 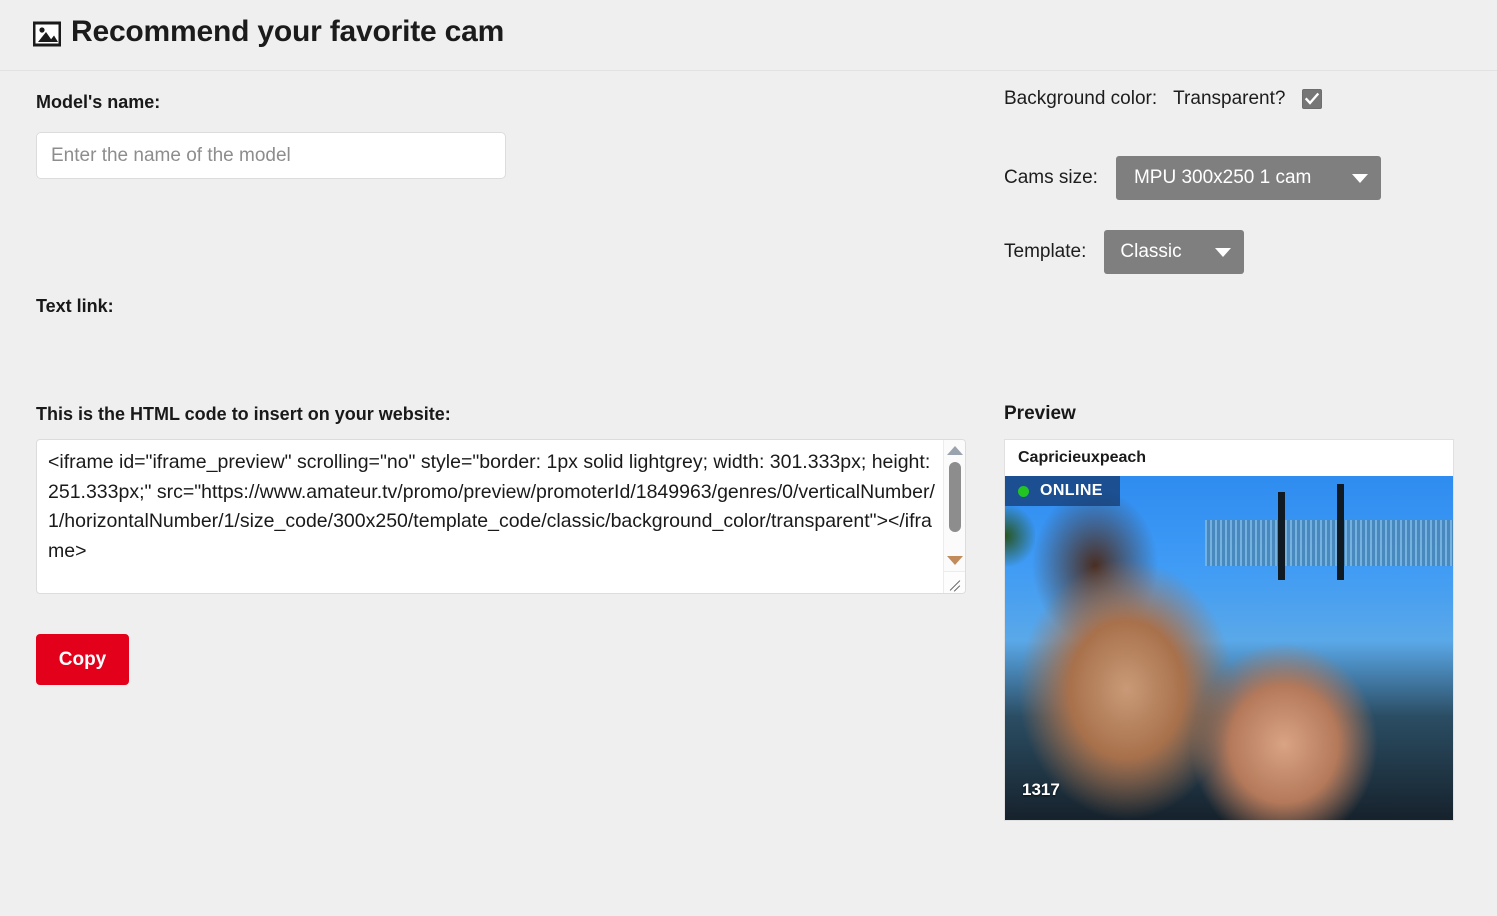 I want to click on preview-card: Capricieuxpeach ONLINE 1317, so click(x=1229, y=630).